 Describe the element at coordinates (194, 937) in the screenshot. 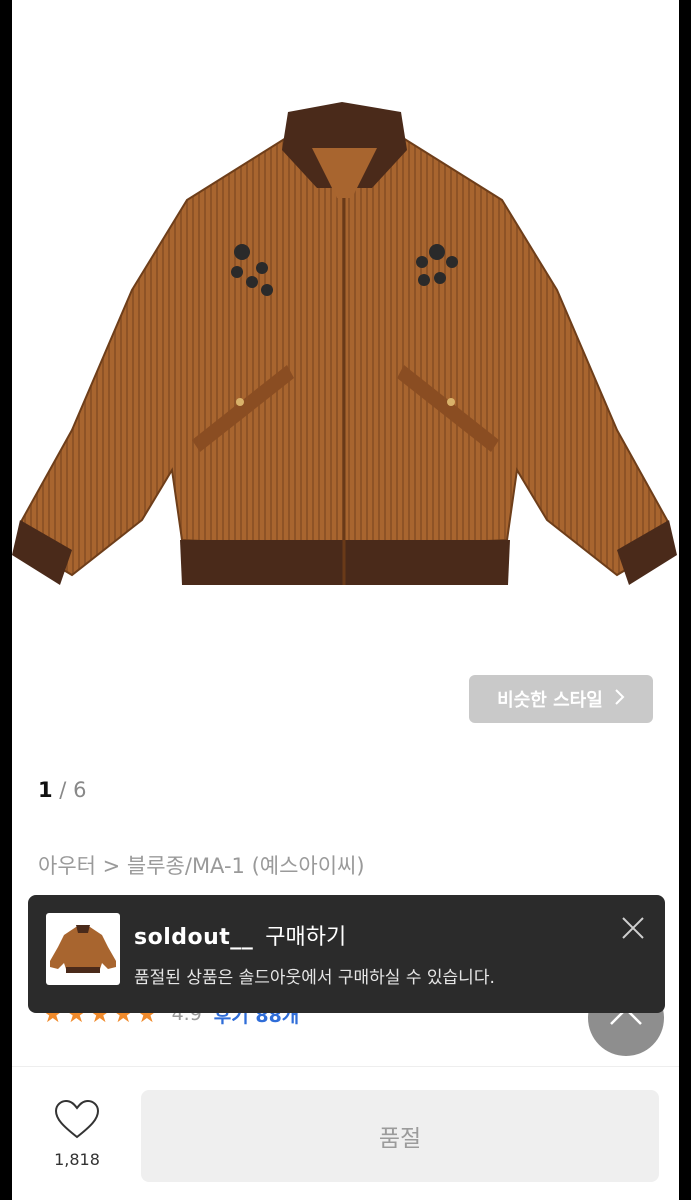

I see `toast-brand: soldout__` at that location.